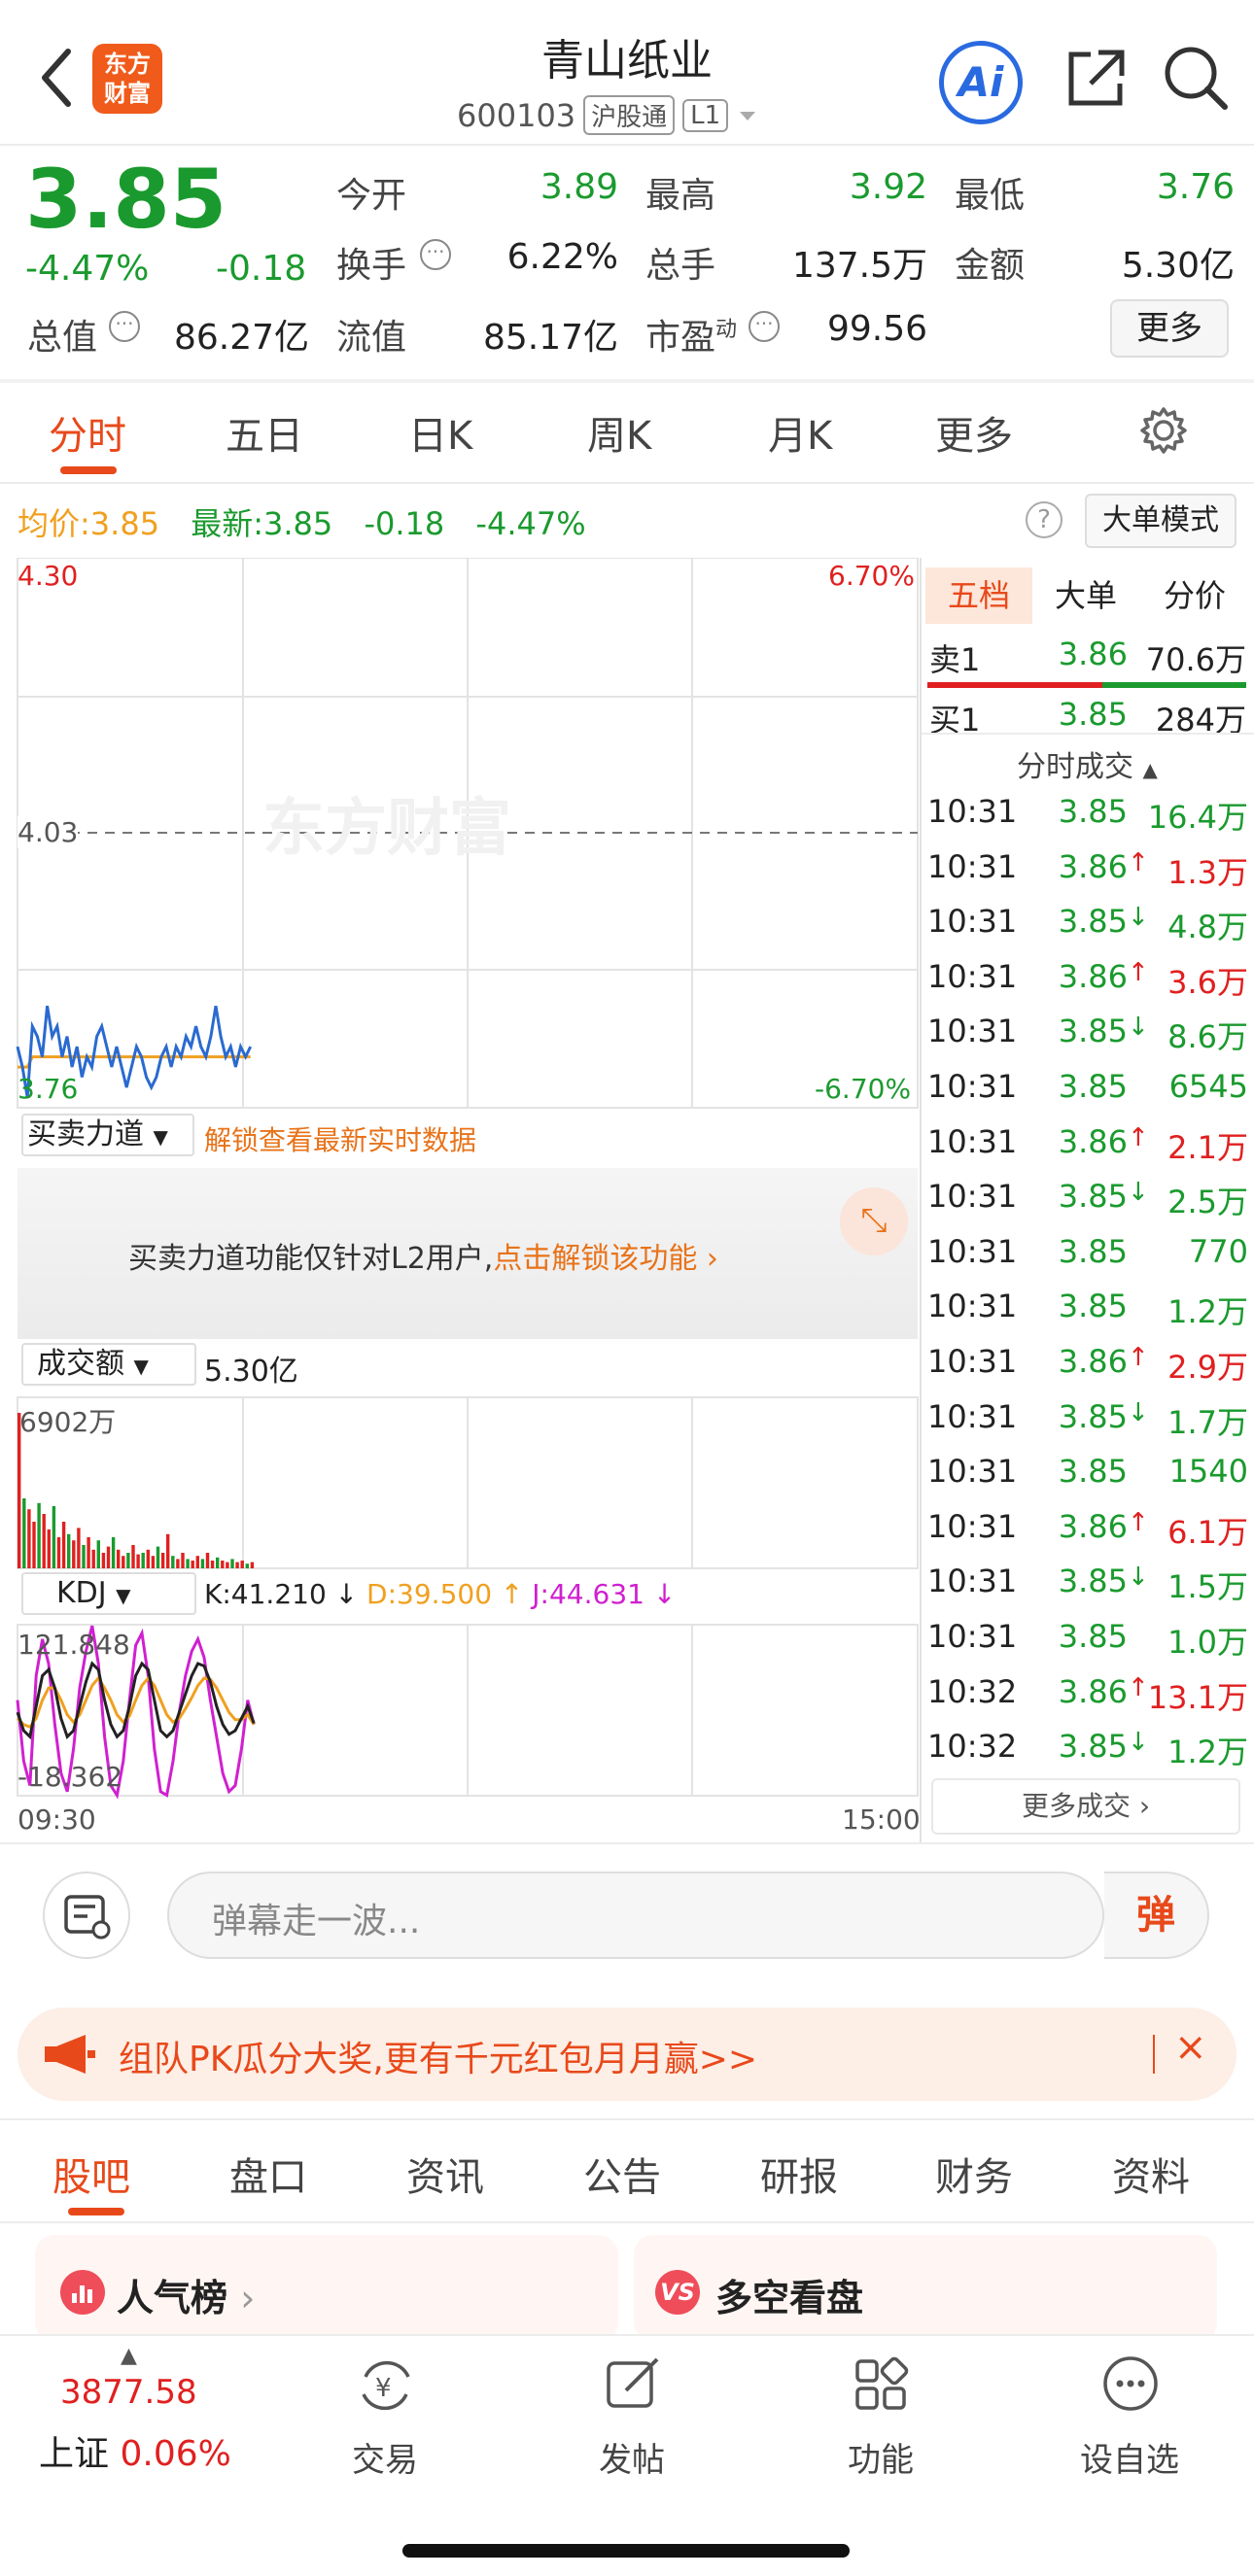 Image resolution: width=1254 pixels, height=2576 pixels. I want to click on volume-total: 5.30亿, so click(251, 1372).